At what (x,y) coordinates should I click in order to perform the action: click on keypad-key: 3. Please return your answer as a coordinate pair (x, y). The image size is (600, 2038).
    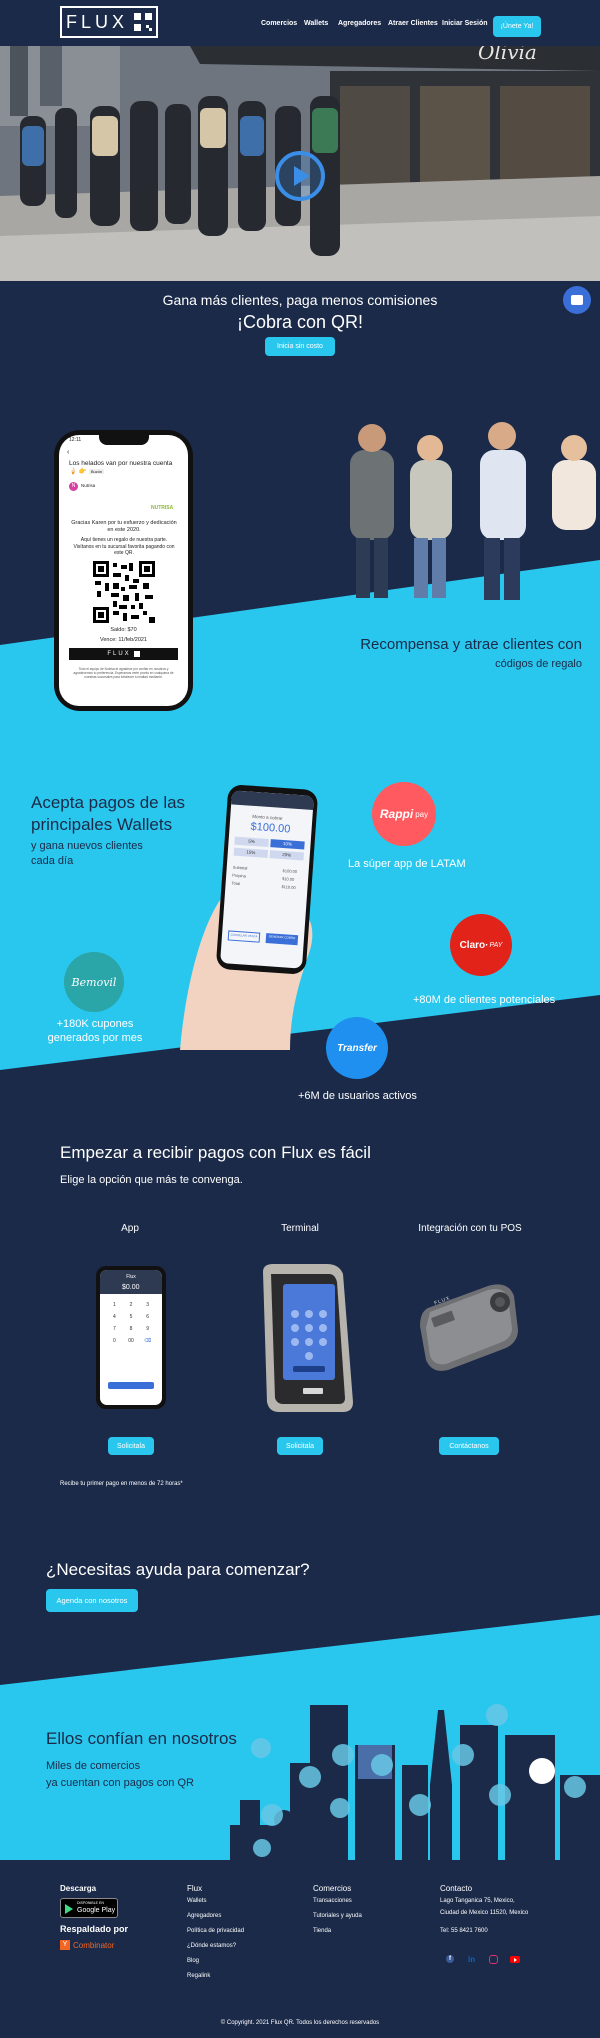
    Looking at the image, I should click on (147, 1305).